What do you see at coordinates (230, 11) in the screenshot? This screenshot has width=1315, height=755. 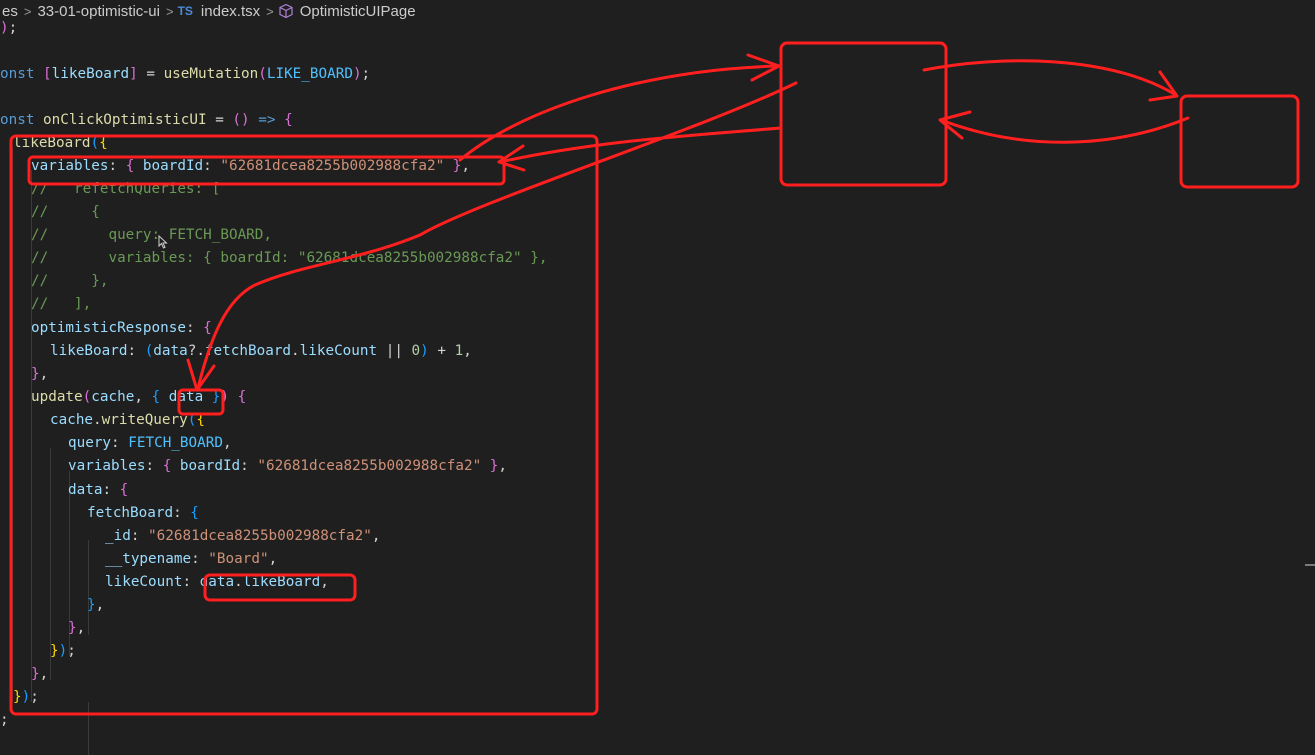 I see `breadcrumb-item-file: index.tsx` at bounding box center [230, 11].